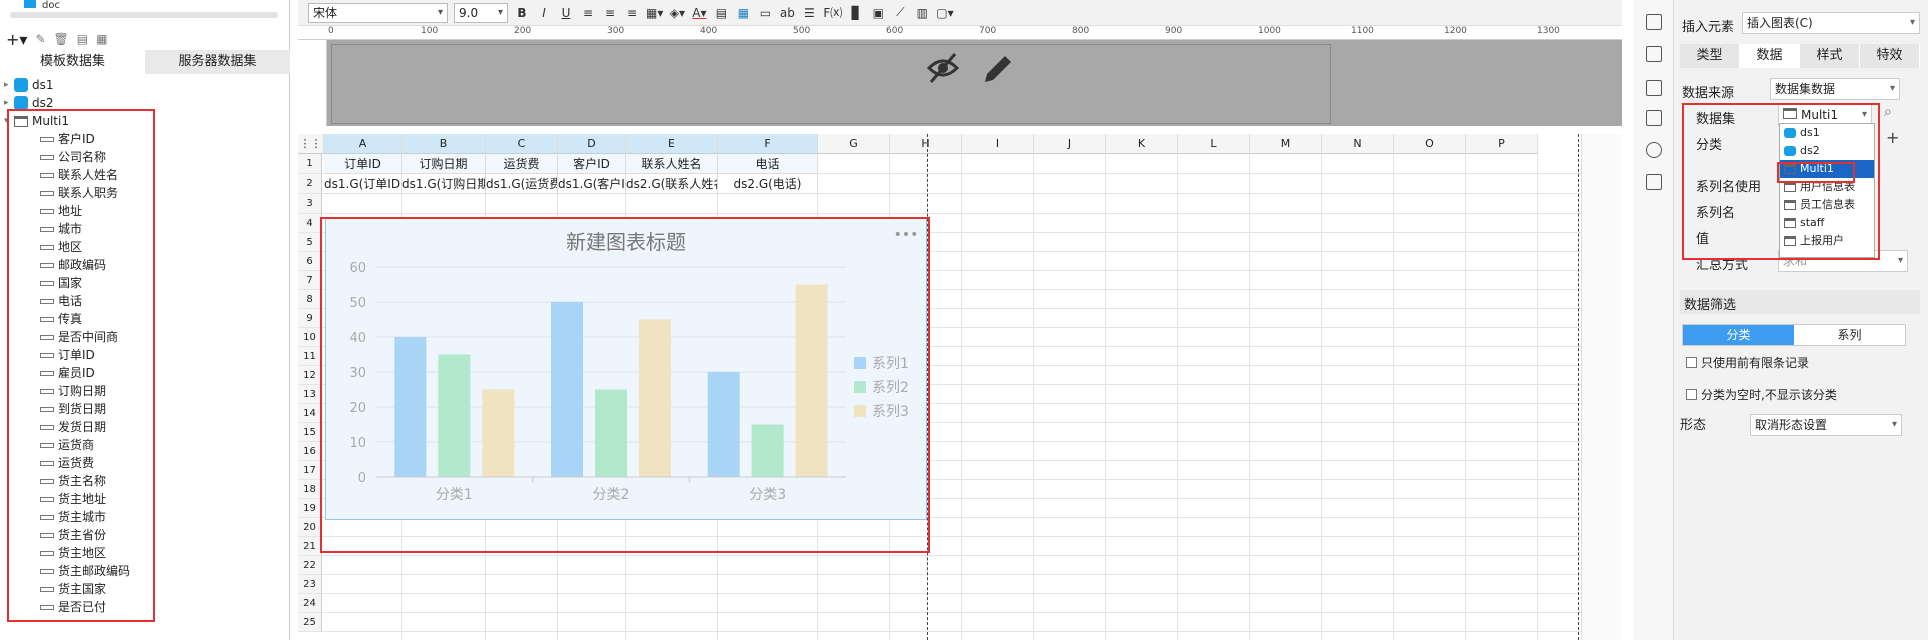 The height and width of the screenshot is (640, 1928). I want to click on column-header: C, so click(522, 144).